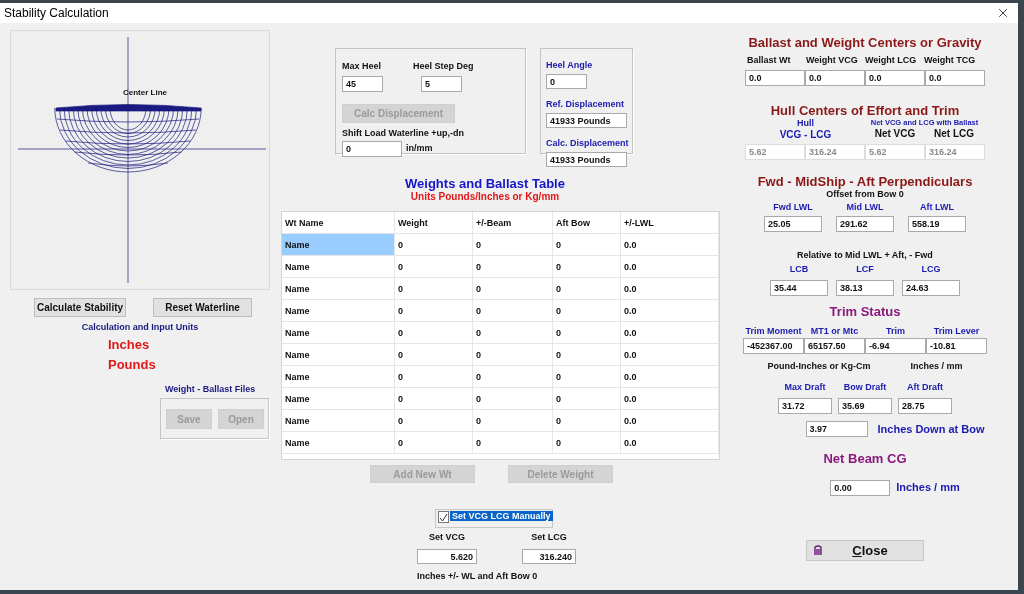  What do you see at coordinates (860, 487) in the screenshot?
I see `input-field: 0.00` at bounding box center [860, 487].